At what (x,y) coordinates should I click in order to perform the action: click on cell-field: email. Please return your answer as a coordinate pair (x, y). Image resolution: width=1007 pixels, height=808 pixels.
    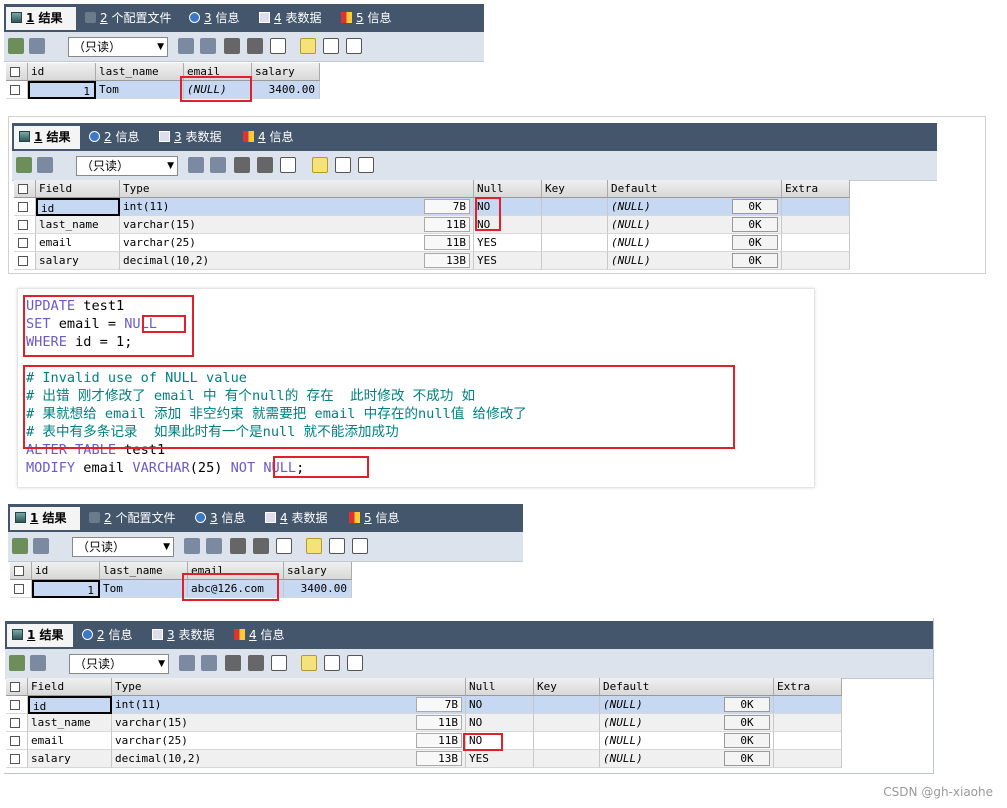
    Looking at the image, I should click on (70, 741).